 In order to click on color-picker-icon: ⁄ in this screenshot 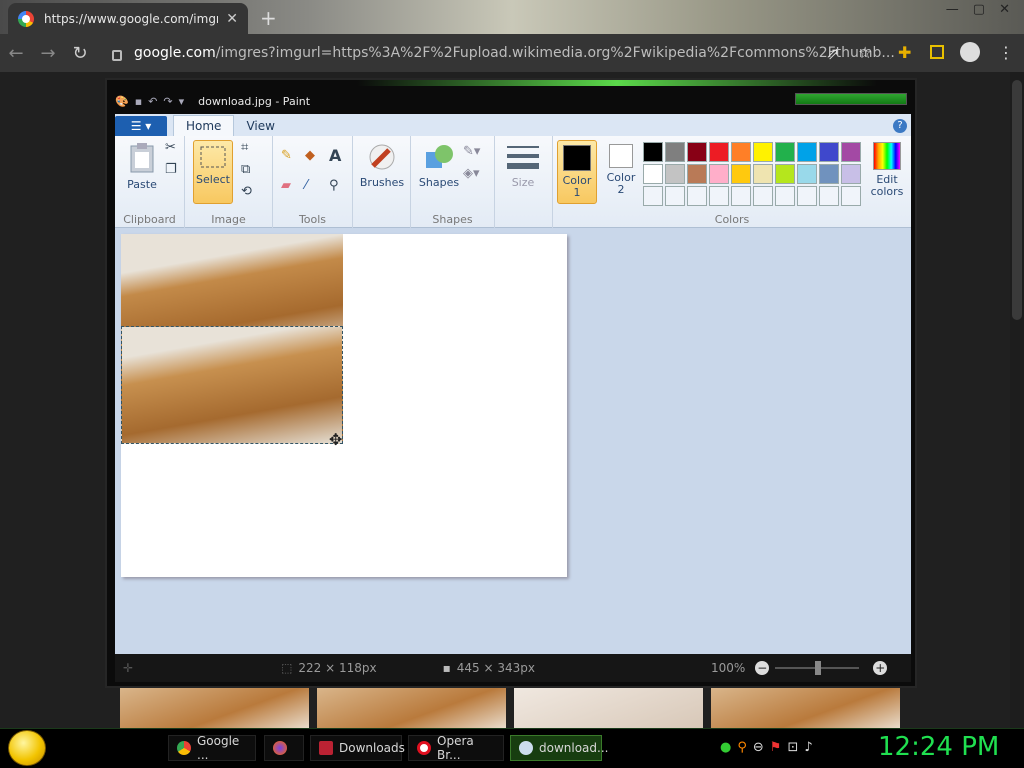, I will do `click(306, 185)`.